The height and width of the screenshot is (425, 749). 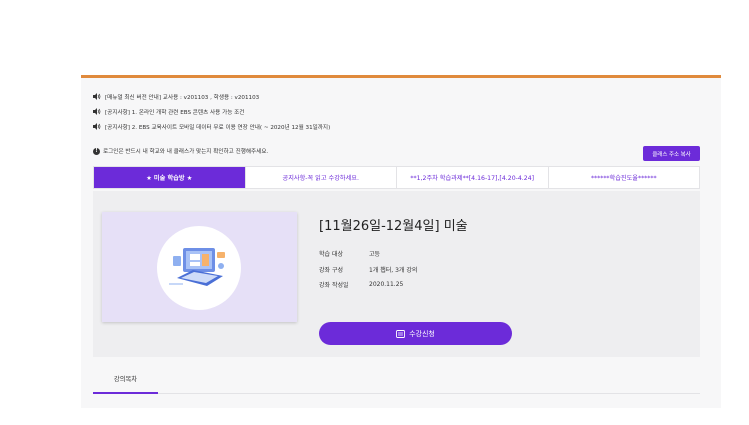 I want to click on login-warning: ! 로그인은 반드시 내 학교와 내 클래스가 맞는지 확인하고 진행해주세요., so click(x=180, y=151).